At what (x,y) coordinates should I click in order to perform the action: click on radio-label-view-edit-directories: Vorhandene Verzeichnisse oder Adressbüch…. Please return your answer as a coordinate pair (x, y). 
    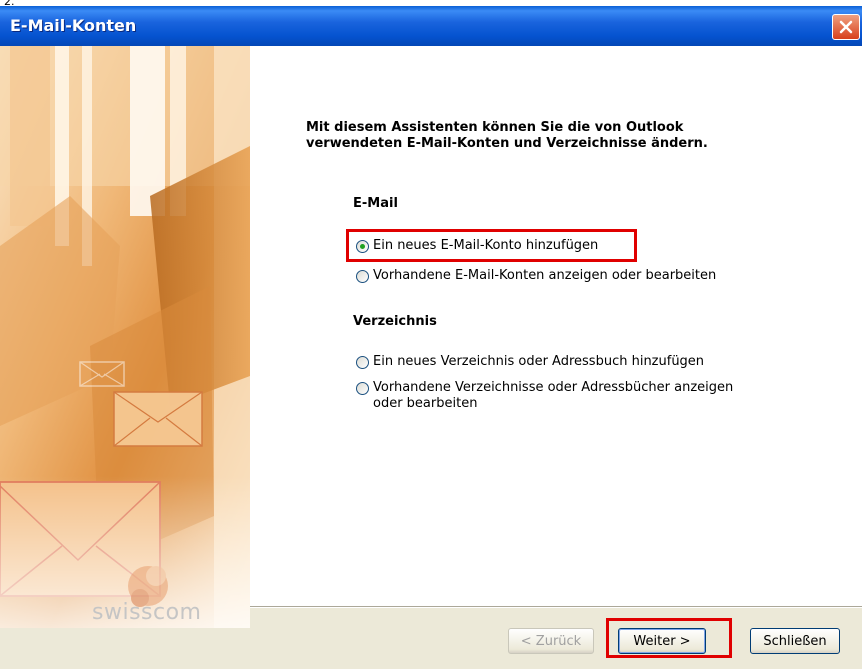
    Looking at the image, I should click on (553, 396).